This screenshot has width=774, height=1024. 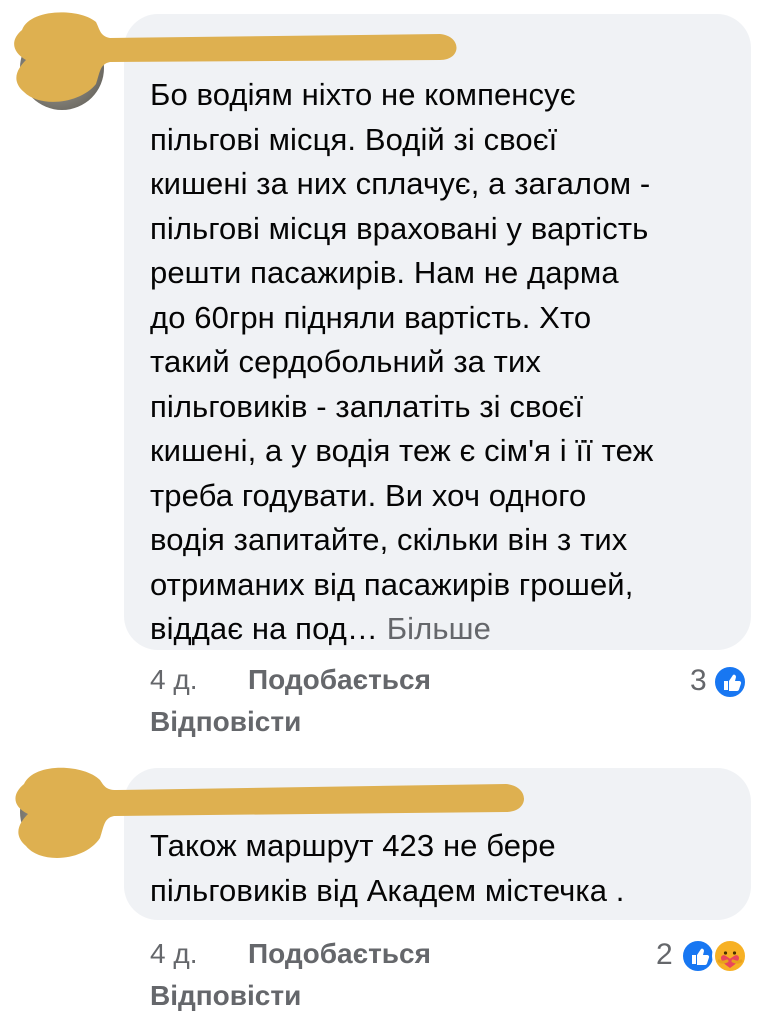 What do you see at coordinates (339, 953) in the screenshot?
I see `like-button: Подобається` at bounding box center [339, 953].